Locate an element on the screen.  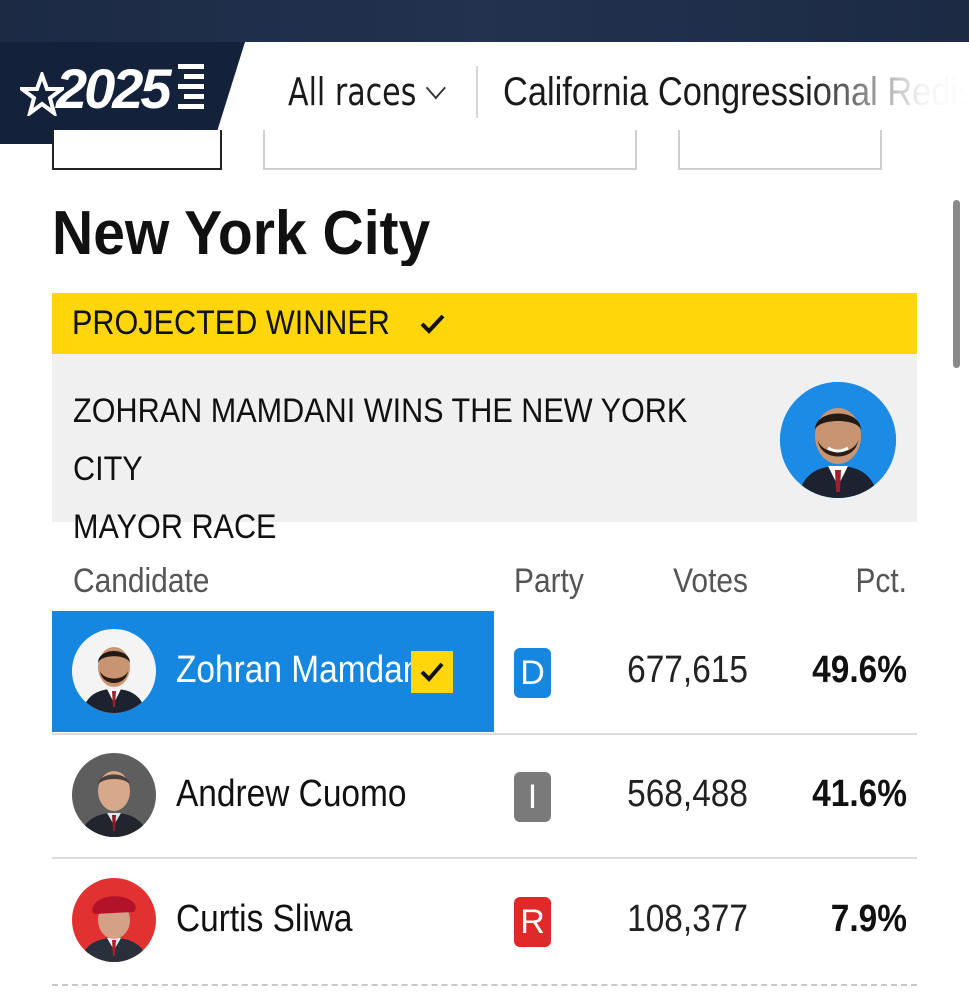
party-badge: R is located at coordinates (532, 922).